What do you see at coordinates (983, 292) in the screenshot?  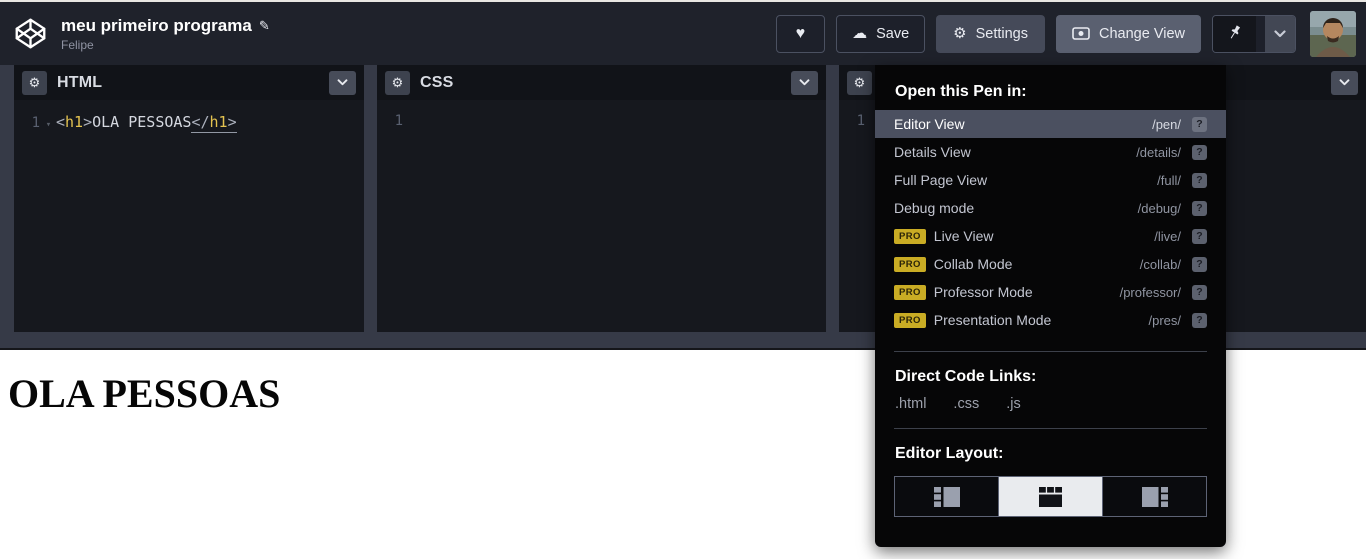 I see `menu-item-label: Professor Mode` at bounding box center [983, 292].